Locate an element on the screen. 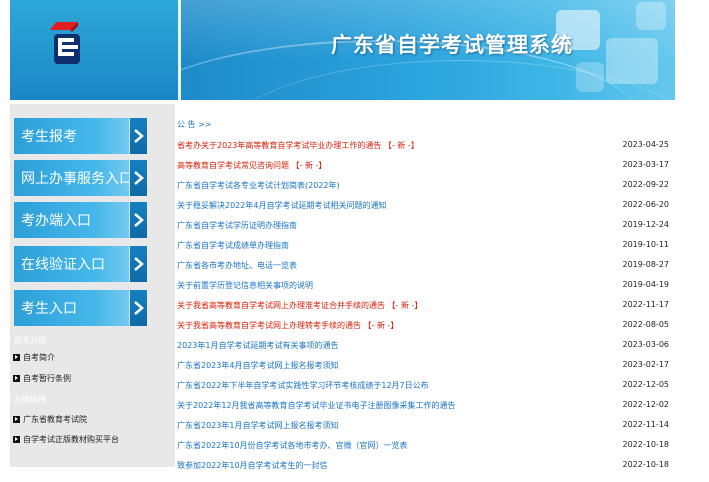  notice-title-link: 关于我省高等教育自学考试网上办理转考手续的通告 【- 新 -】 is located at coordinates (287, 325).